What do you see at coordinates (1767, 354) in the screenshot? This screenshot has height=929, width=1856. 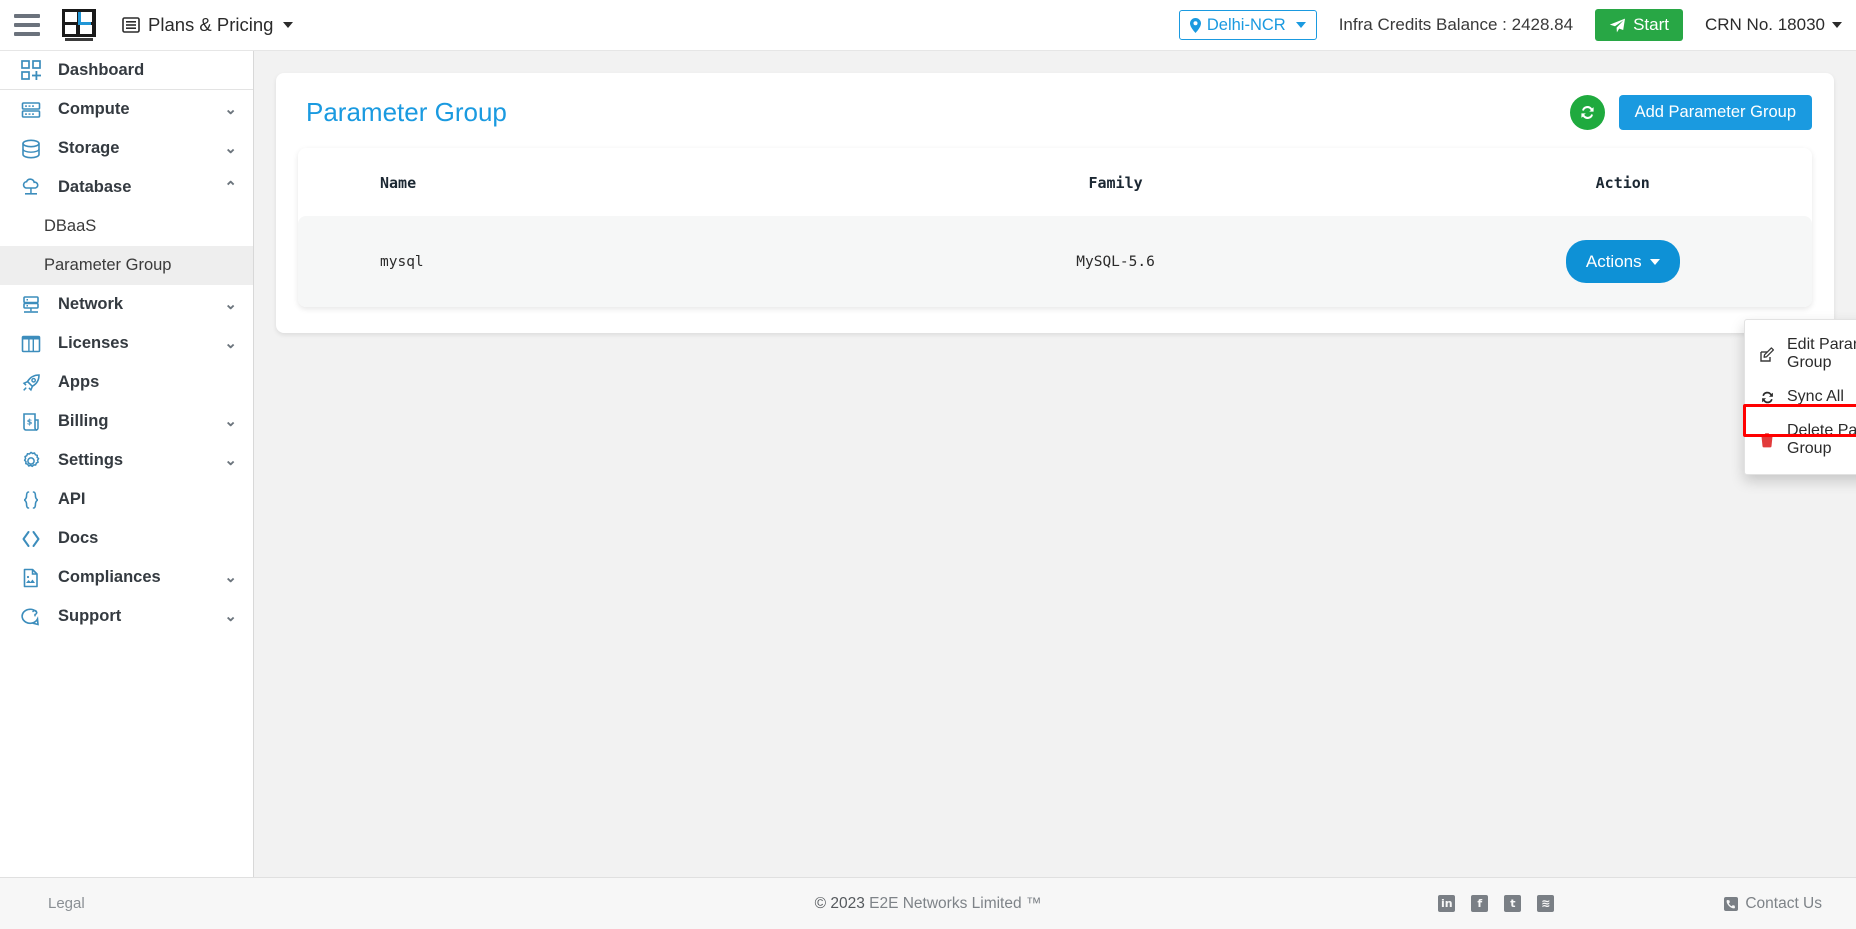 I see `edit-icon` at bounding box center [1767, 354].